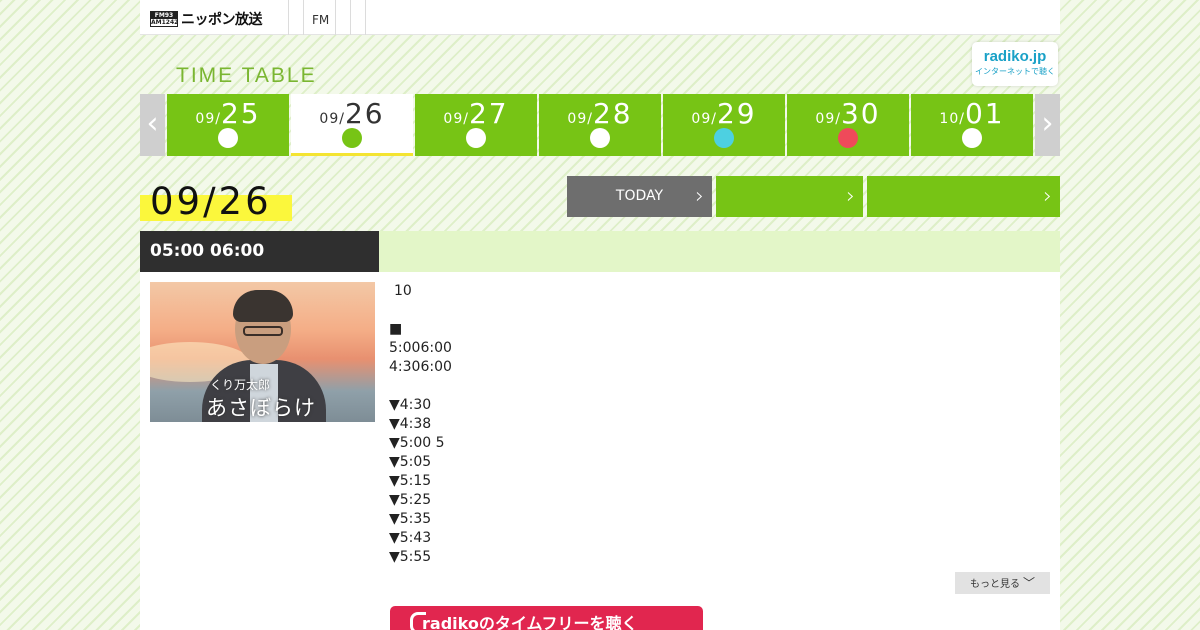 The height and width of the screenshot is (630, 1200). I want to click on day-tab-day: 25, so click(240, 113).